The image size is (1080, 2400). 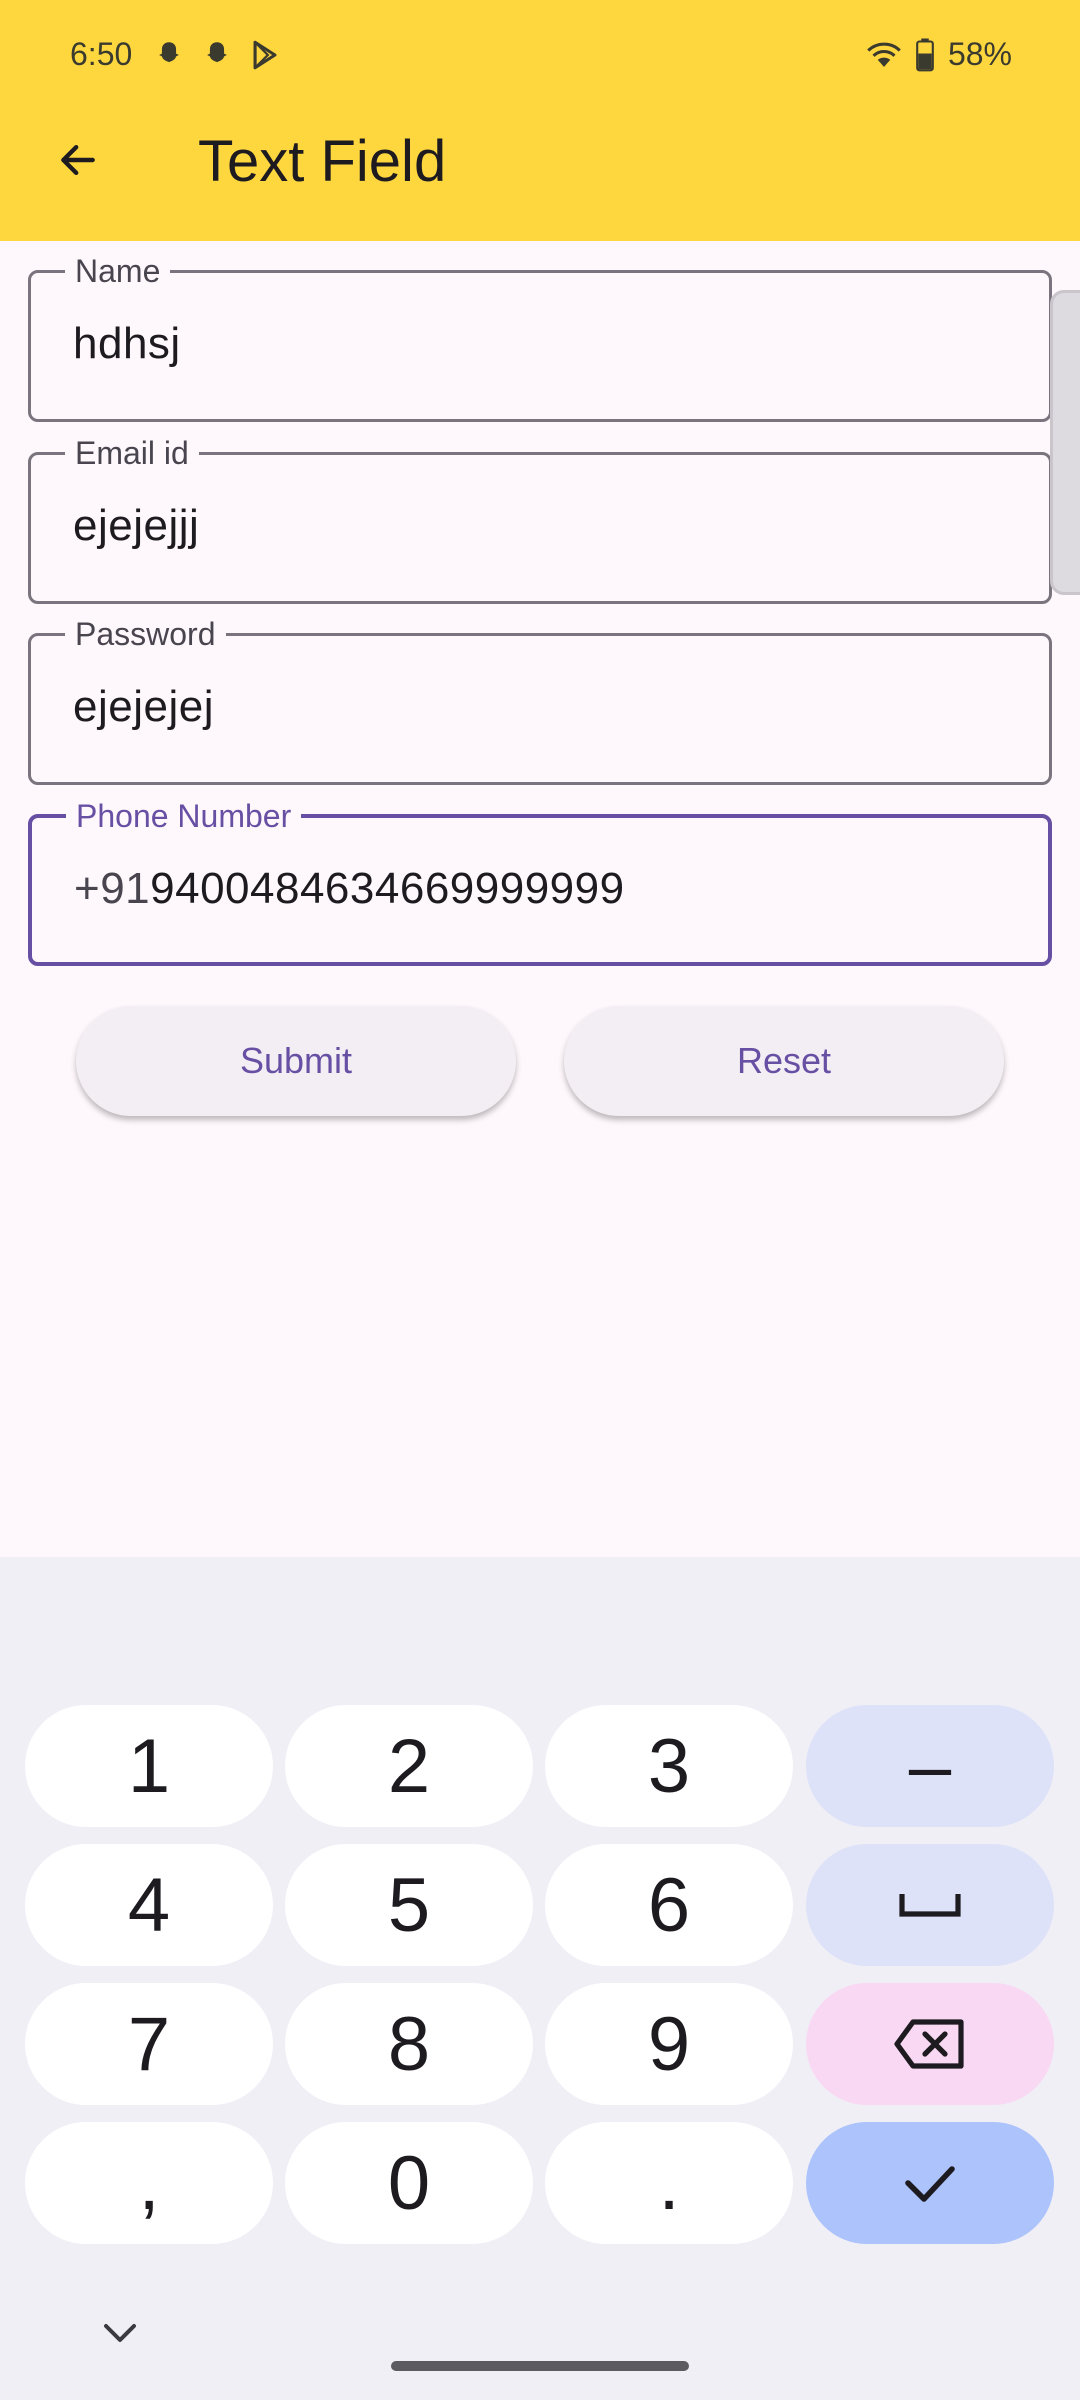 What do you see at coordinates (540, 2366) in the screenshot?
I see `home-indicator` at bounding box center [540, 2366].